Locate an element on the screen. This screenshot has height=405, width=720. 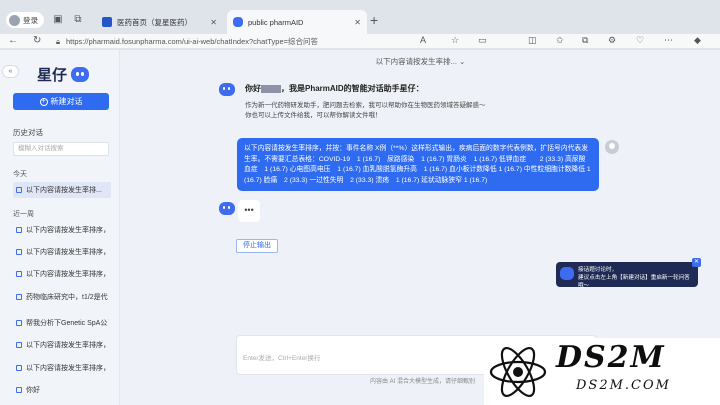
tab-pharmaid: public pharmAID ✕ is located at coordinates (297, 22).